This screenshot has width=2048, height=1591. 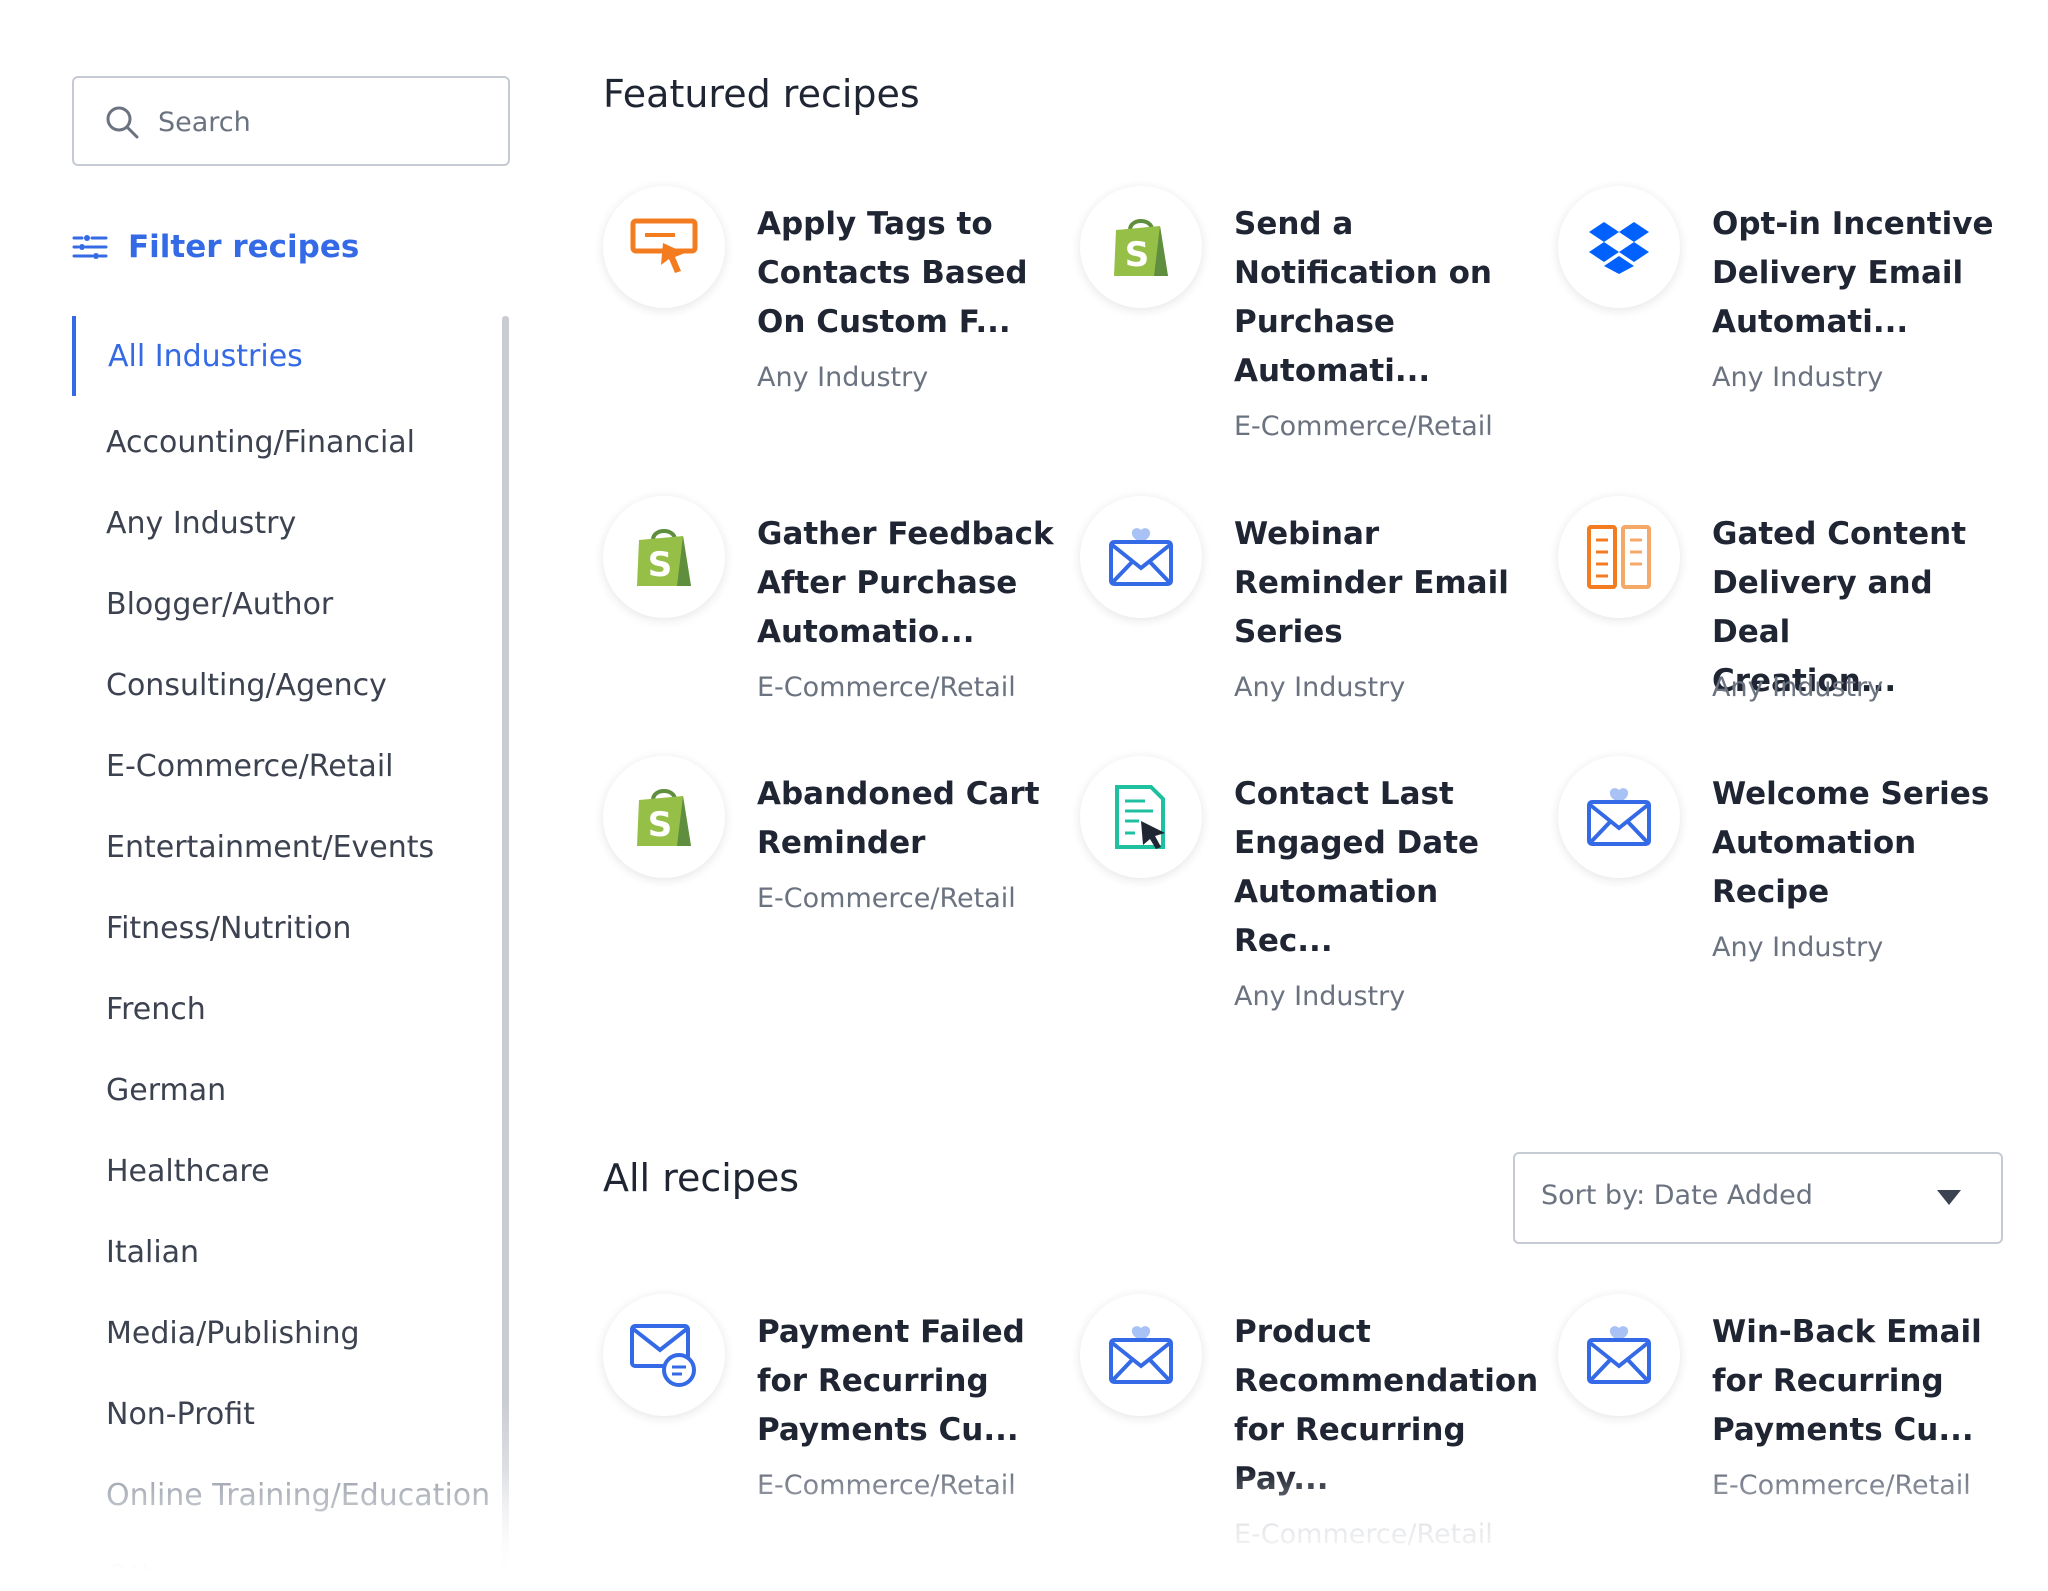 What do you see at coordinates (244, 247) in the screenshot?
I see `filter-recipes-label: Filter recipes` at bounding box center [244, 247].